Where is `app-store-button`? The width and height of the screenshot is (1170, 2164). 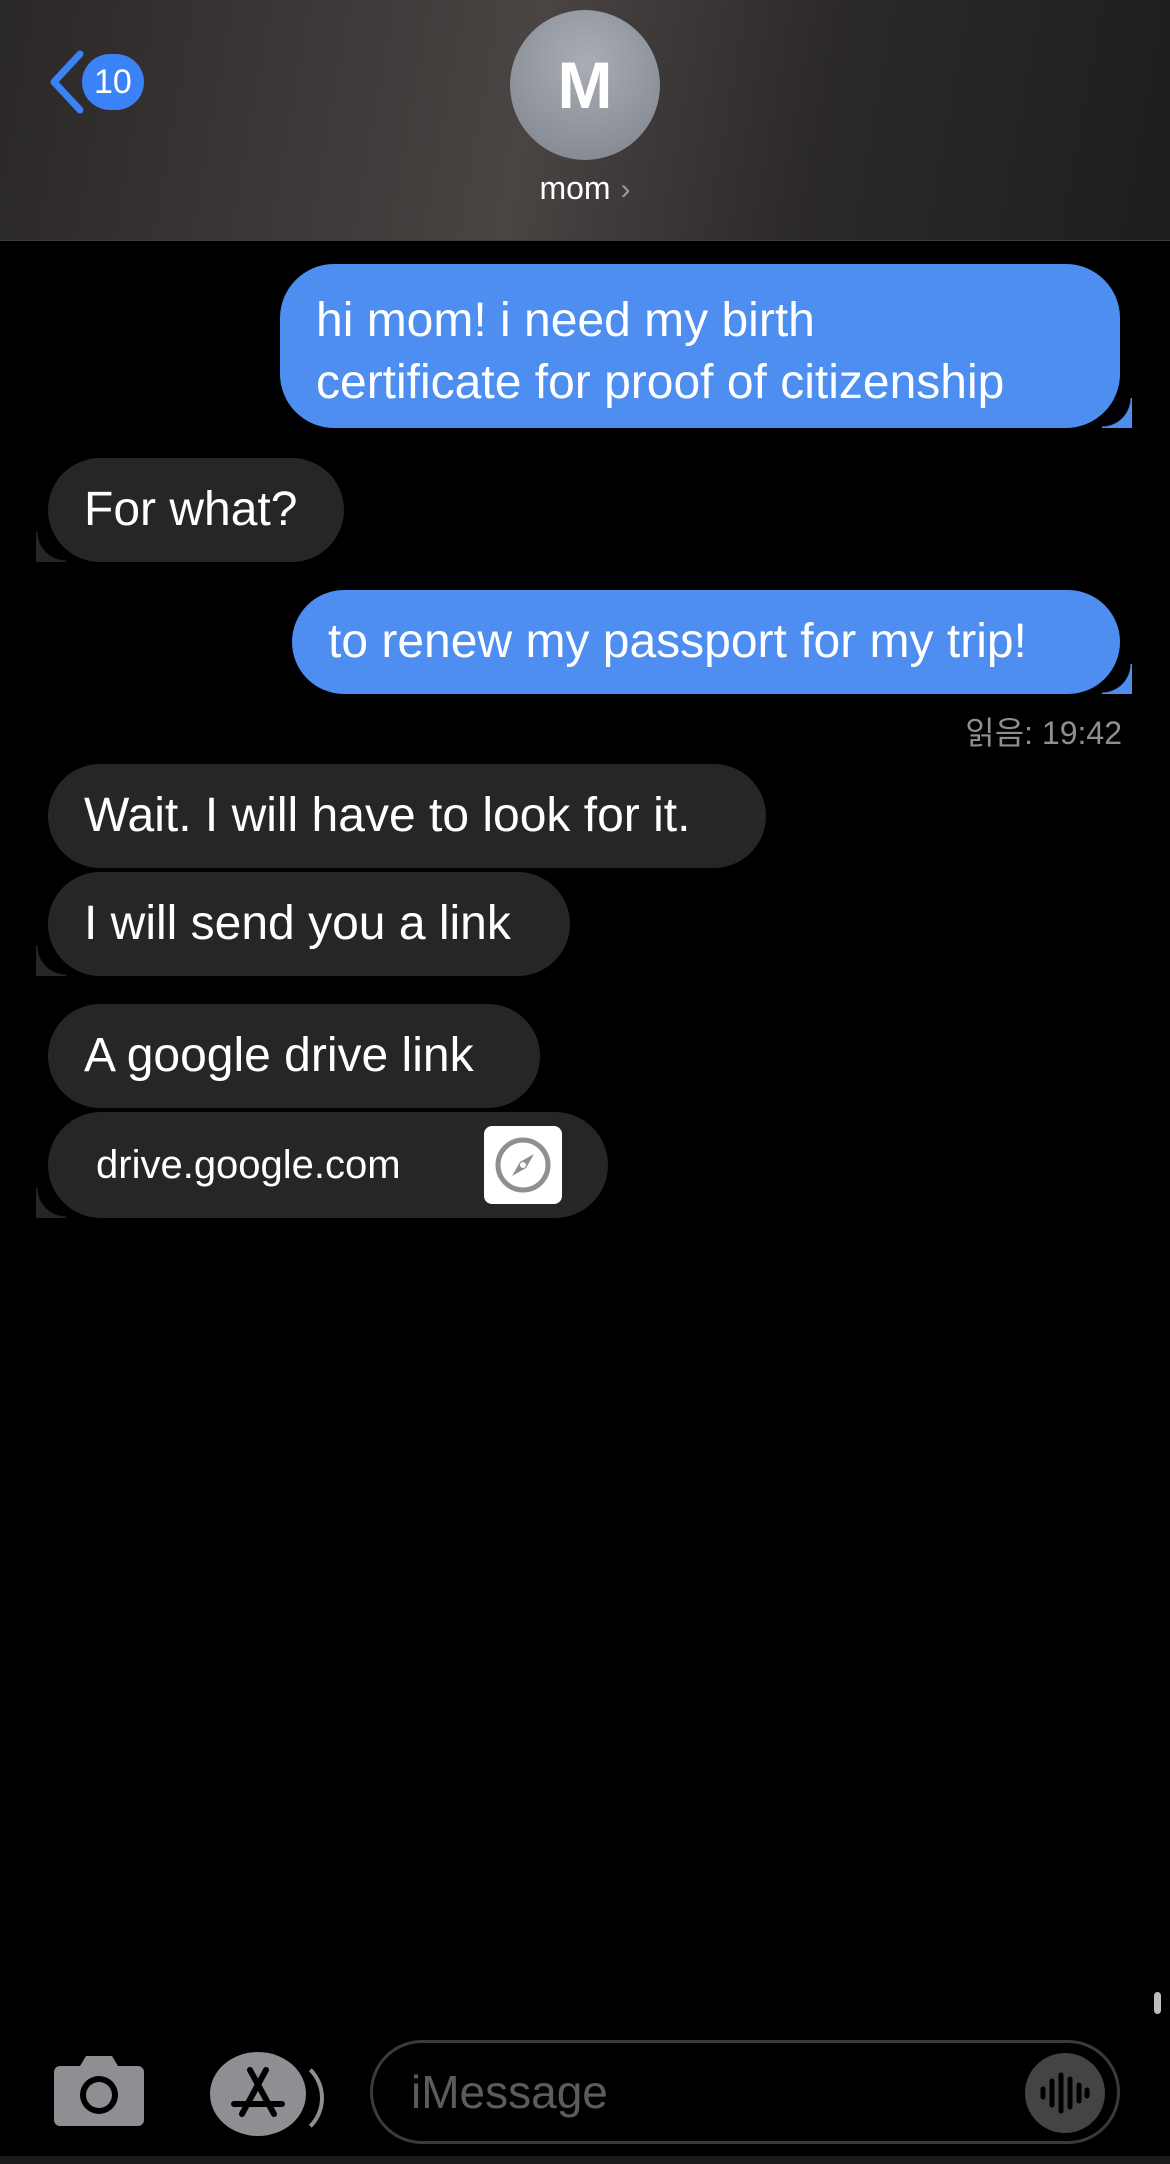
app-store-button is located at coordinates (258, 2094).